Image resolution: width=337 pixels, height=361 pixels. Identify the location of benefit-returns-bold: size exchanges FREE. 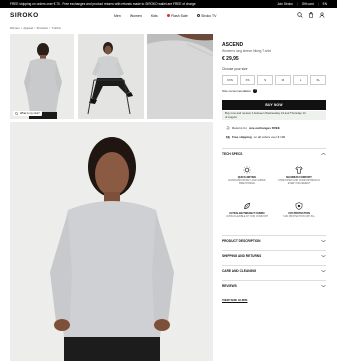
(264, 128).